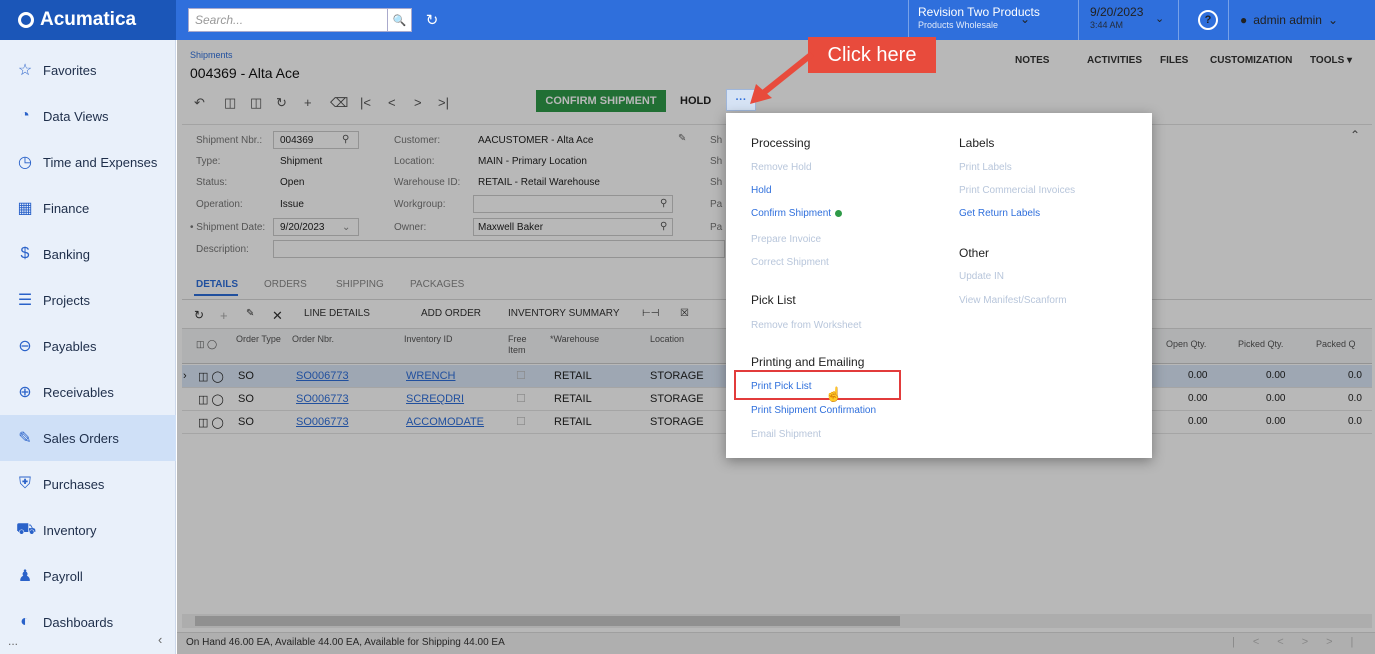 This screenshot has height=654, width=1375. Describe the element at coordinates (981, 276) in the screenshot. I see `menu-item-update-in: Update IN` at that location.